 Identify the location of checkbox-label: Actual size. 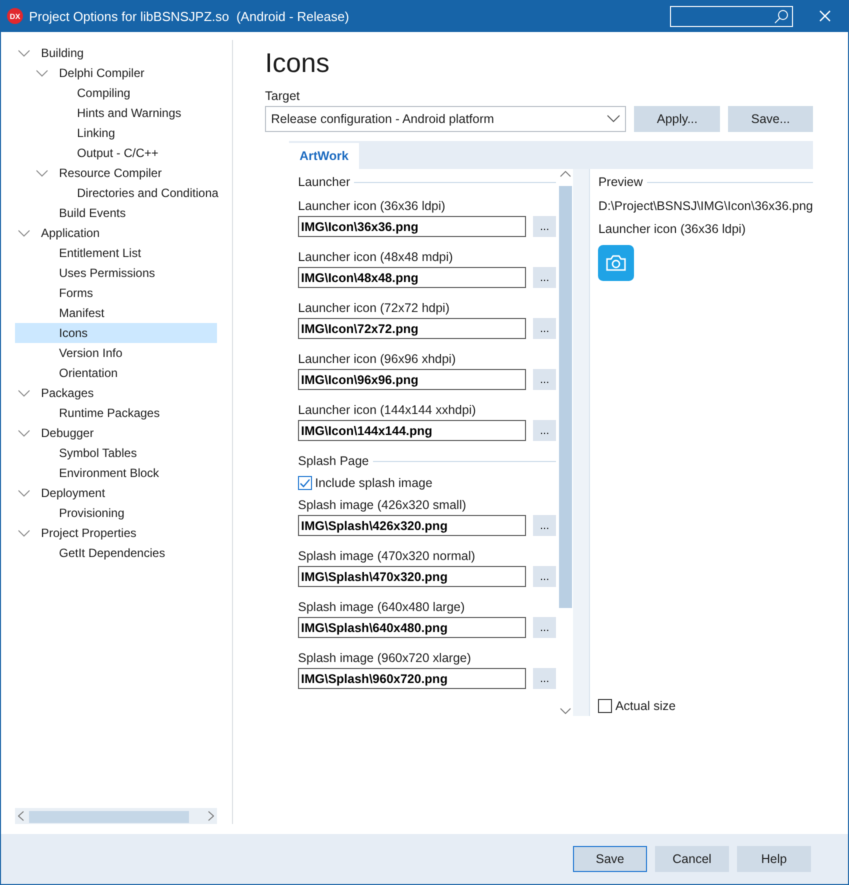
(645, 706).